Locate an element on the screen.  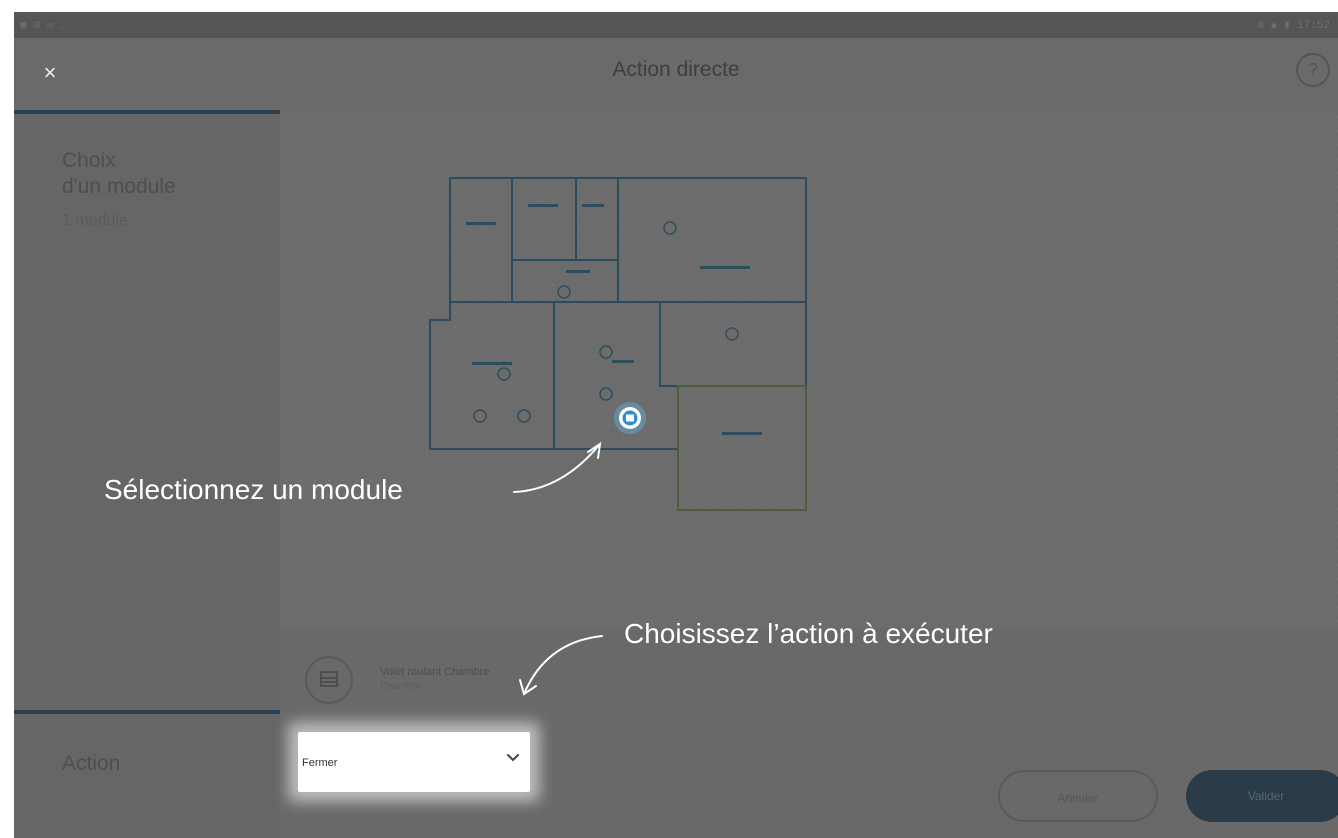
roller-shutter-glyph is located at coordinates (329, 679).